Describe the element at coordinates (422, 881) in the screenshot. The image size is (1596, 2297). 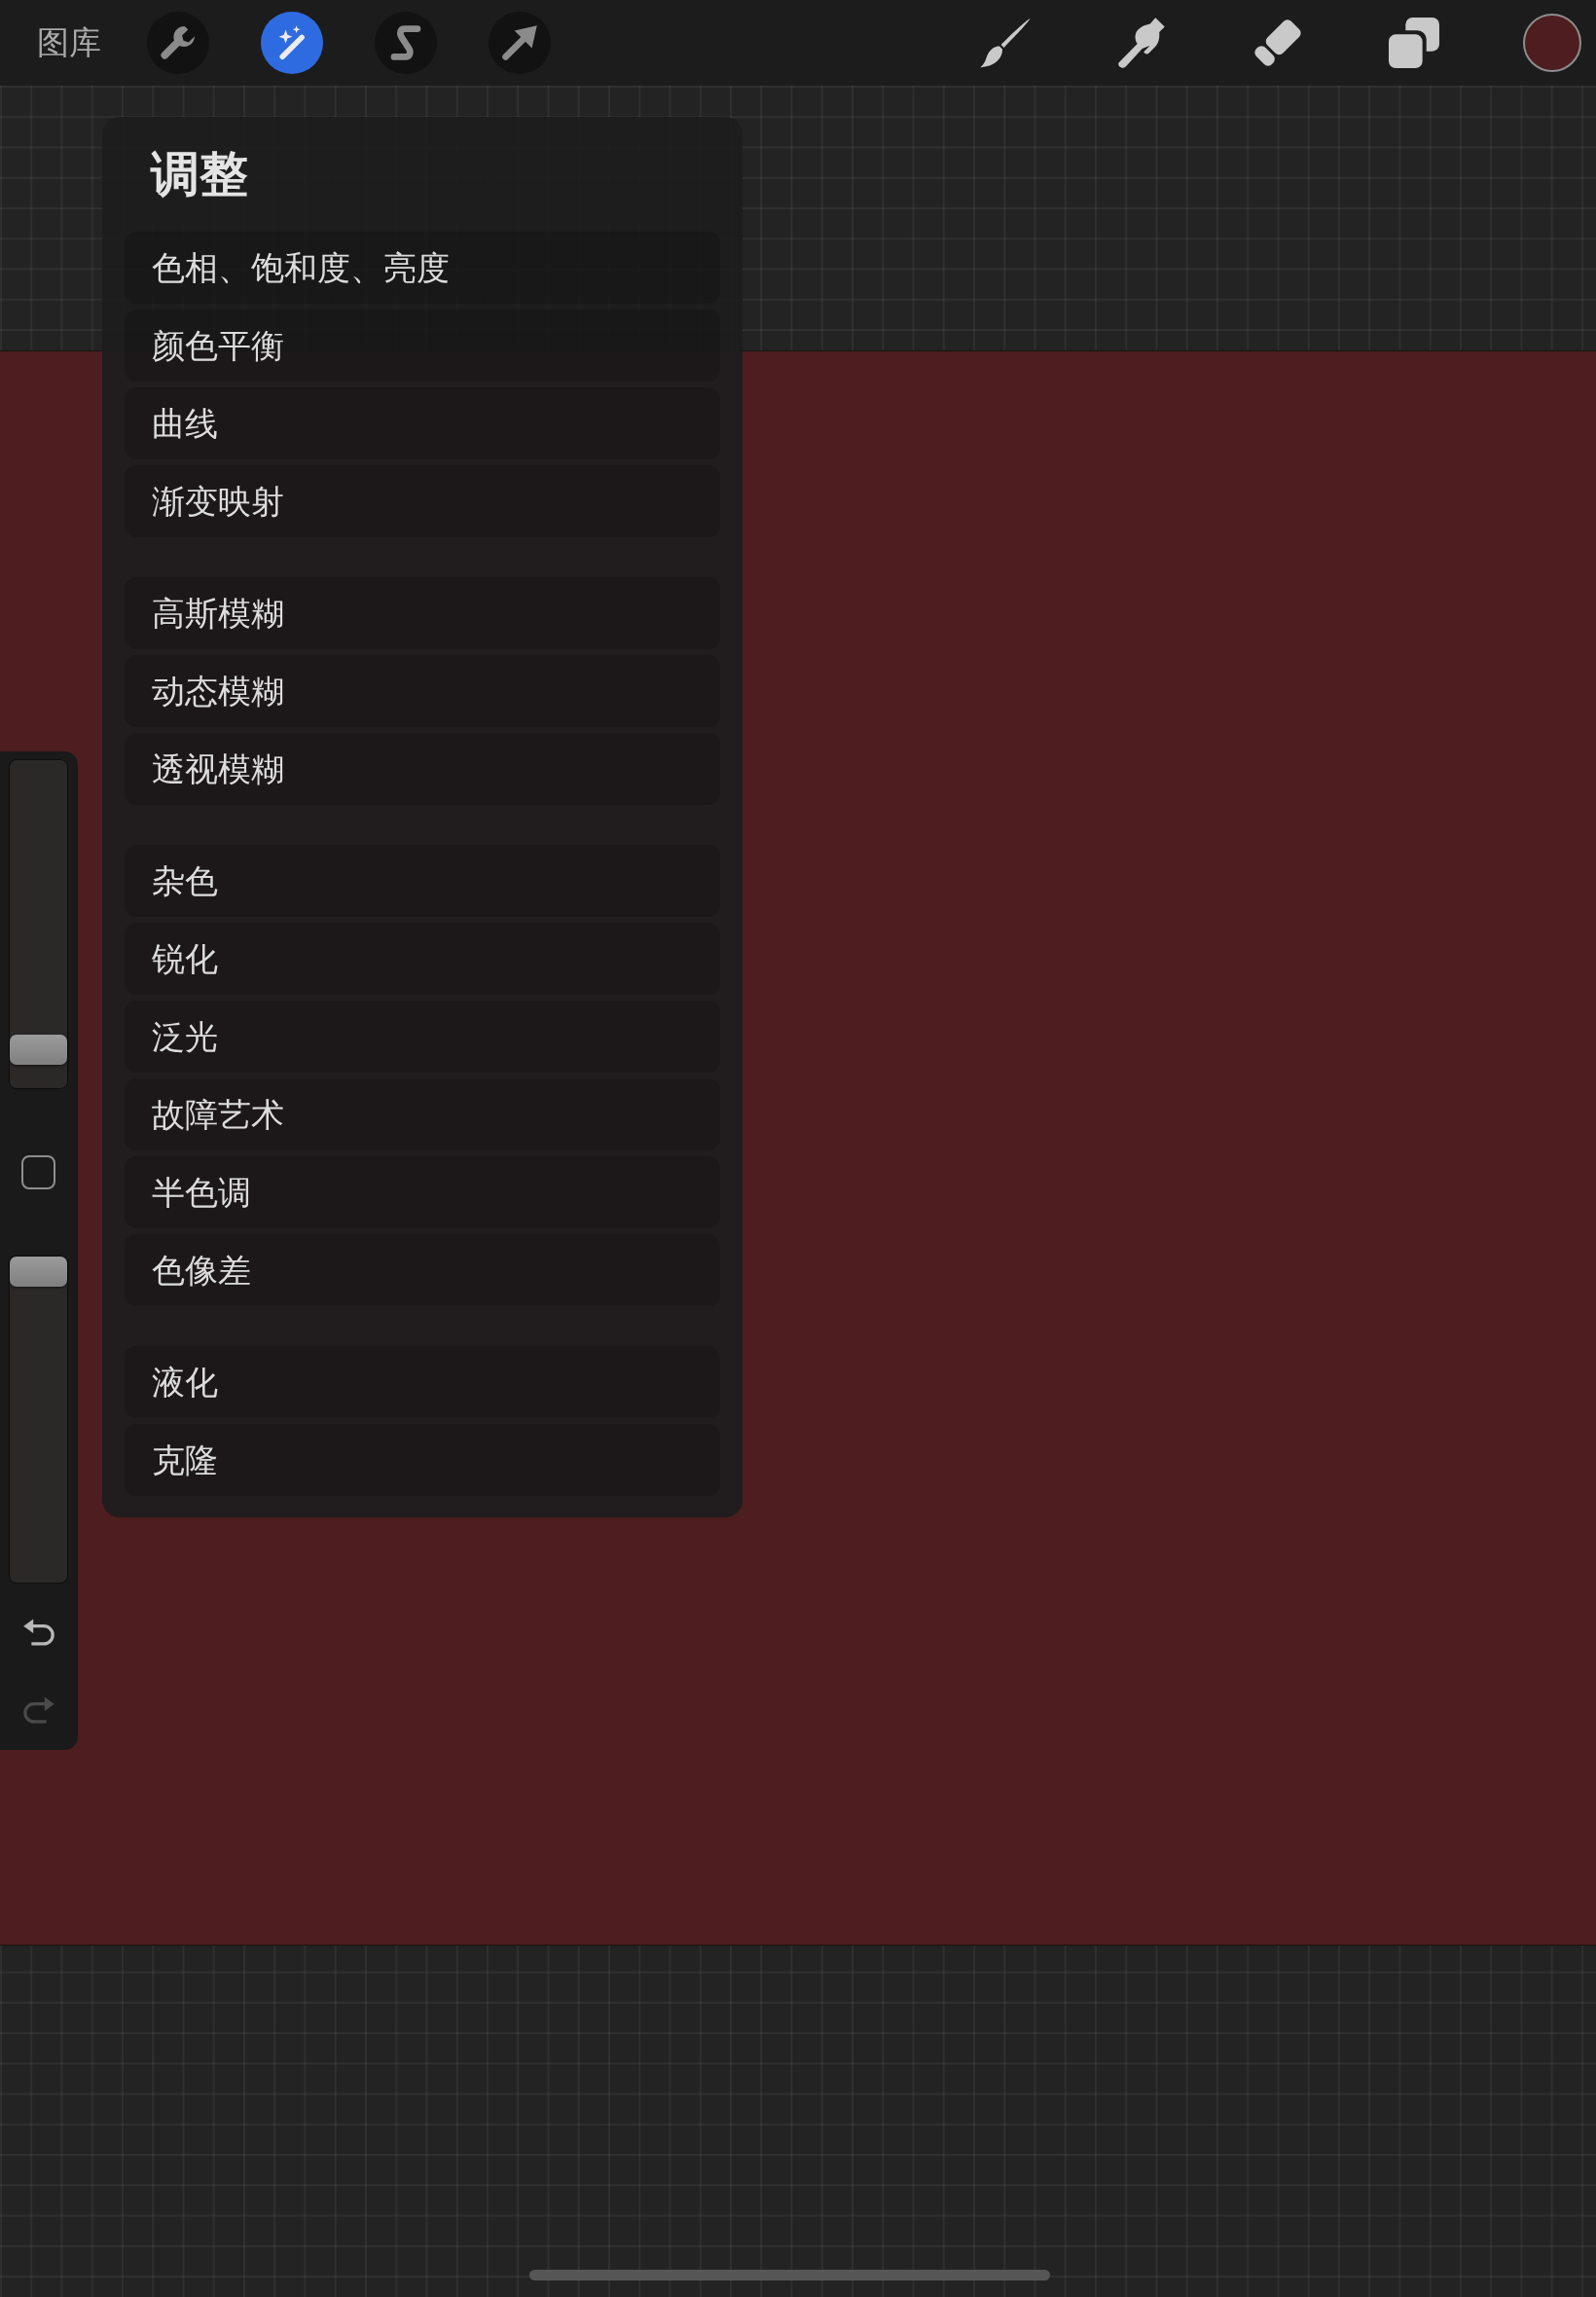
I see `menu-item: 杂色` at that location.